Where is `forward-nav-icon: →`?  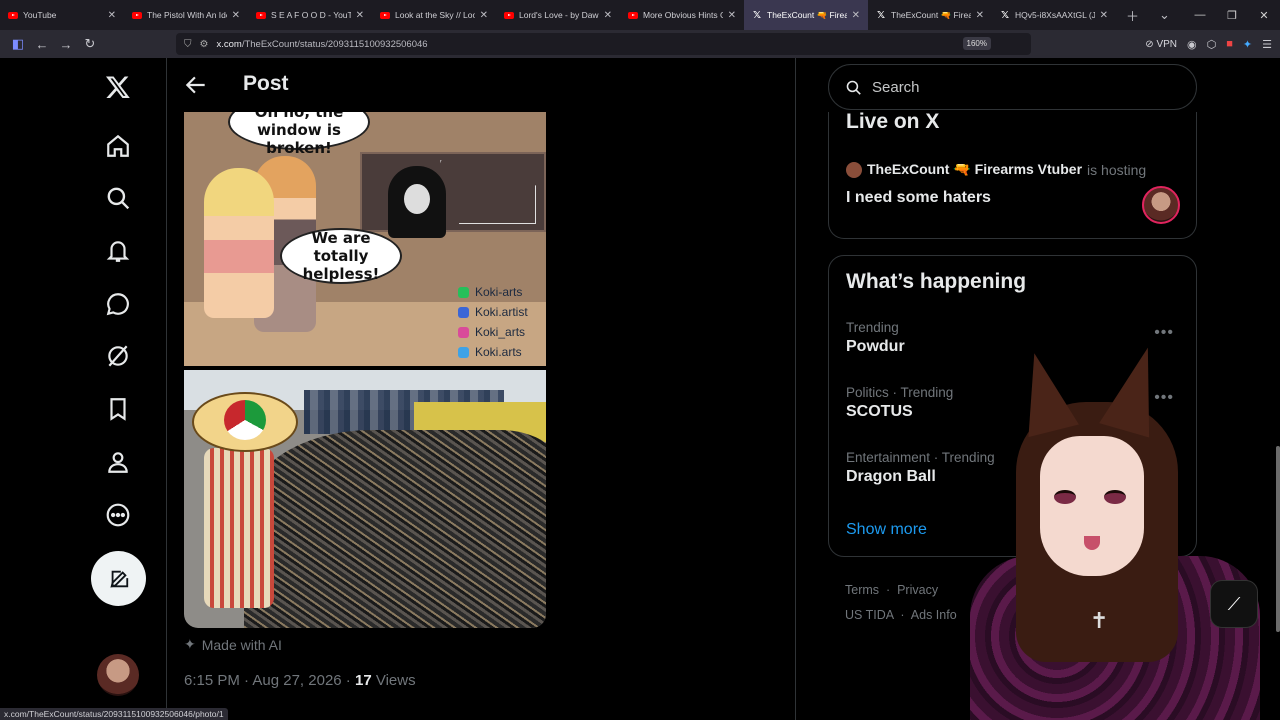 forward-nav-icon: → is located at coordinates (66, 44).